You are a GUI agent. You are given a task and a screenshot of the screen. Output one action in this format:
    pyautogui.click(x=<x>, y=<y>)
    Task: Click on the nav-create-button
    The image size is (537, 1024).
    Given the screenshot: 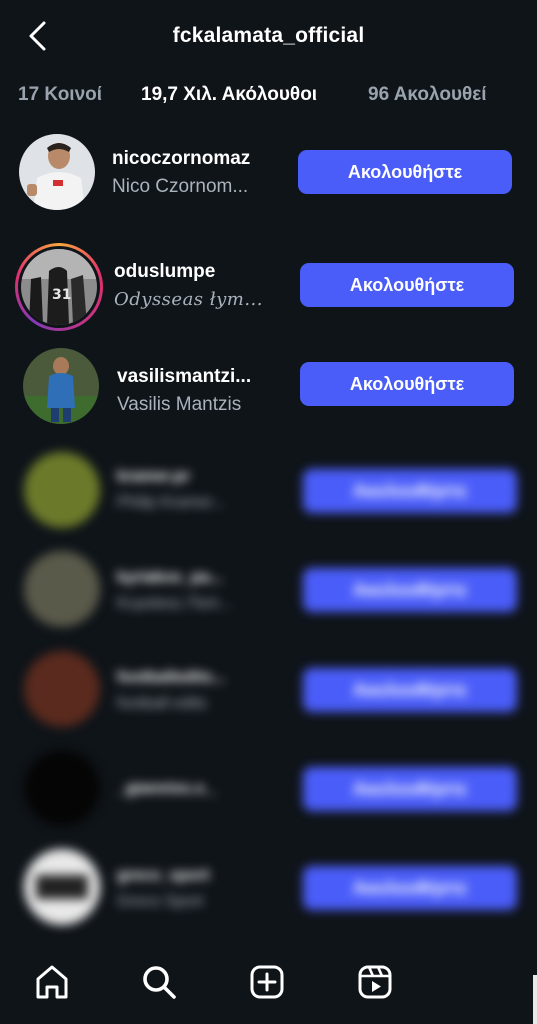 What is the action you would take?
    pyautogui.click(x=267, y=982)
    